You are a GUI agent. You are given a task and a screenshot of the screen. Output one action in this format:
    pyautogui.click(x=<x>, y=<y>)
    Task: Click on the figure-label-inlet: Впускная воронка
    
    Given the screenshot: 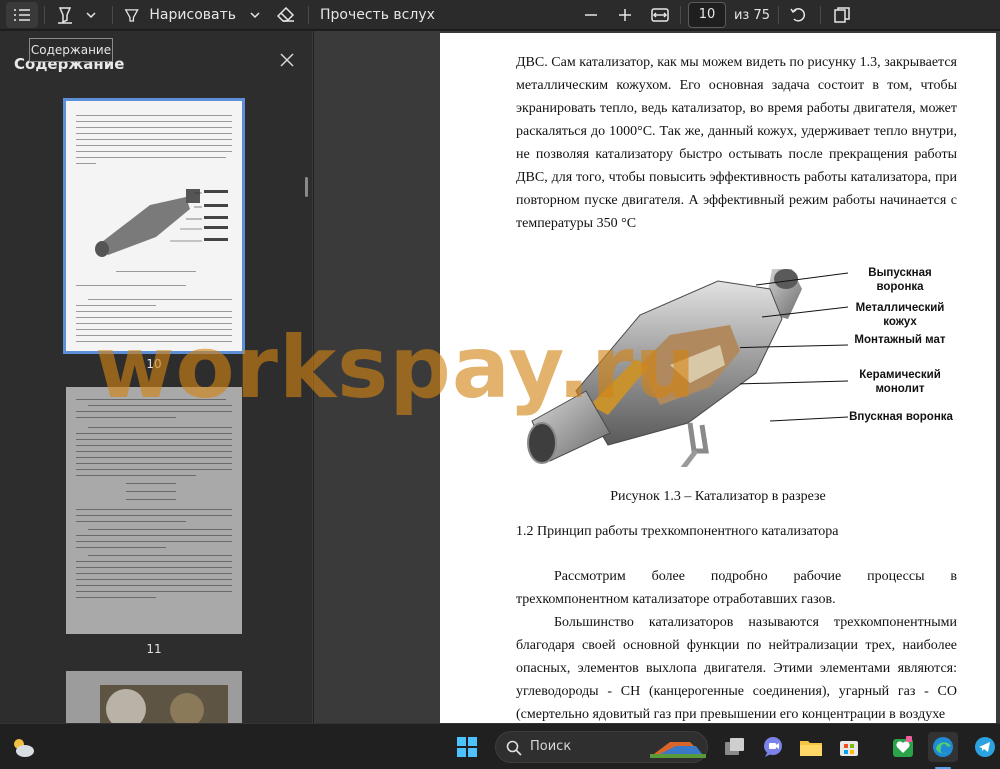 What is the action you would take?
    pyautogui.click(x=901, y=417)
    